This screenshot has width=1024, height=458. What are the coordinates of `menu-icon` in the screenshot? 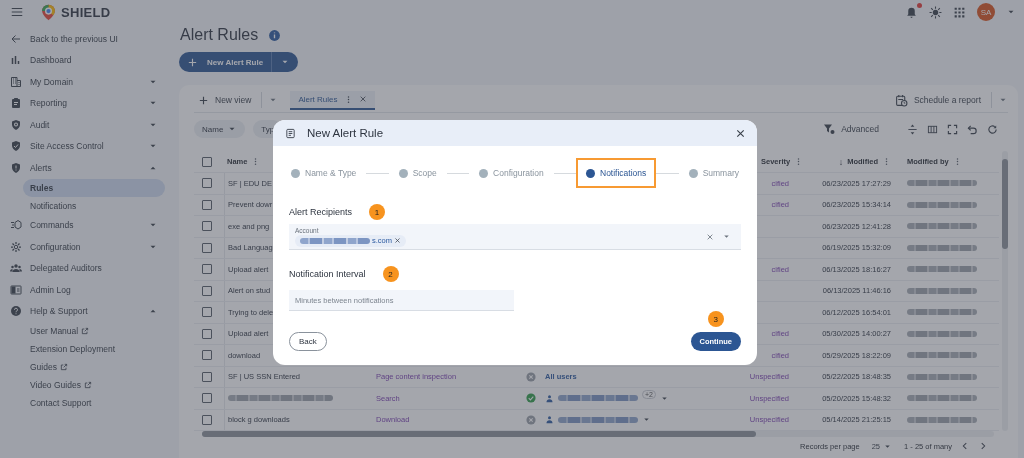 It's located at (17, 12).